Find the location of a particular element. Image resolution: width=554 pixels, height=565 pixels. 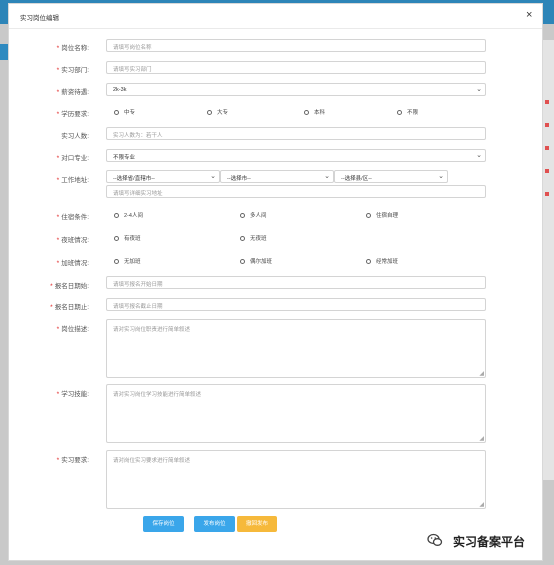

district-select: --选择县/区-- ⌄ is located at coordinates (391, 176).